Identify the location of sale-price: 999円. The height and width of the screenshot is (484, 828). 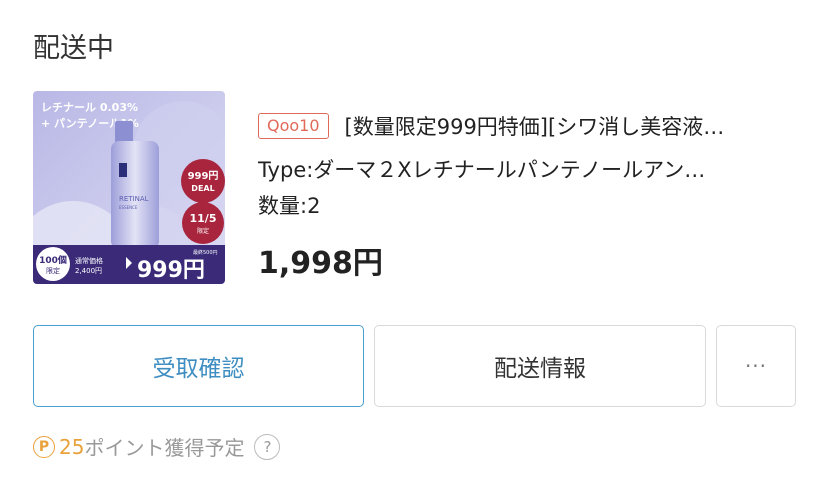
(171, 270).